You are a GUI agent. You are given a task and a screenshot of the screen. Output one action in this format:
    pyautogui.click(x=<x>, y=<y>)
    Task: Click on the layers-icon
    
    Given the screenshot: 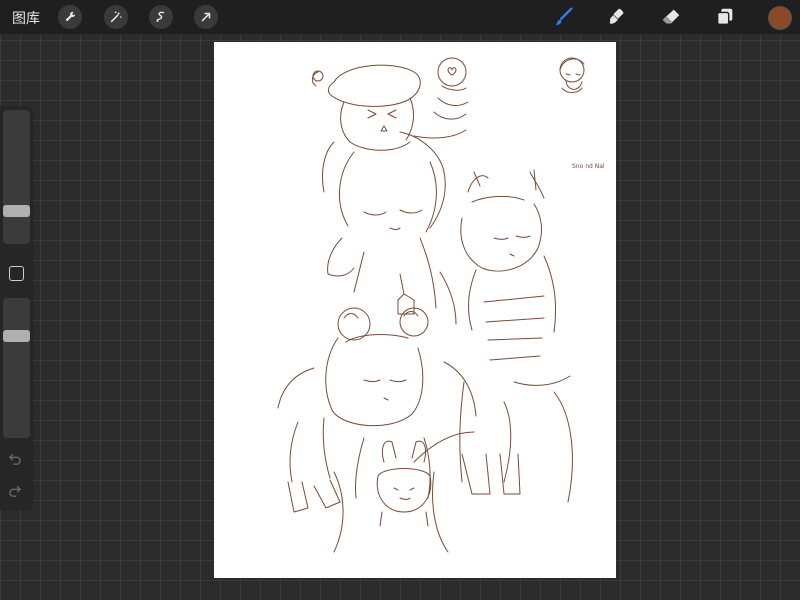 What is the action you would take?
    pyautogui.click(x=724, y=17)
    